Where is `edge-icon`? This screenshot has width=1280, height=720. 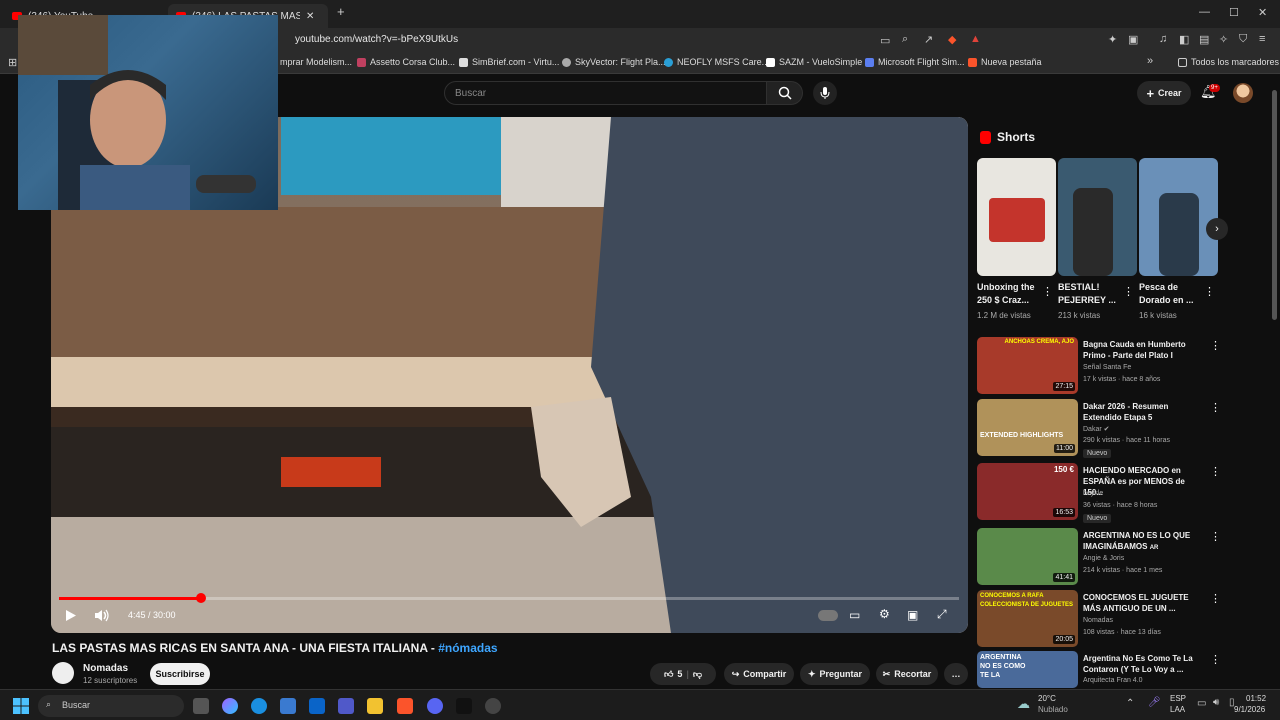 edge-icon is located at coordinates (259, 706).